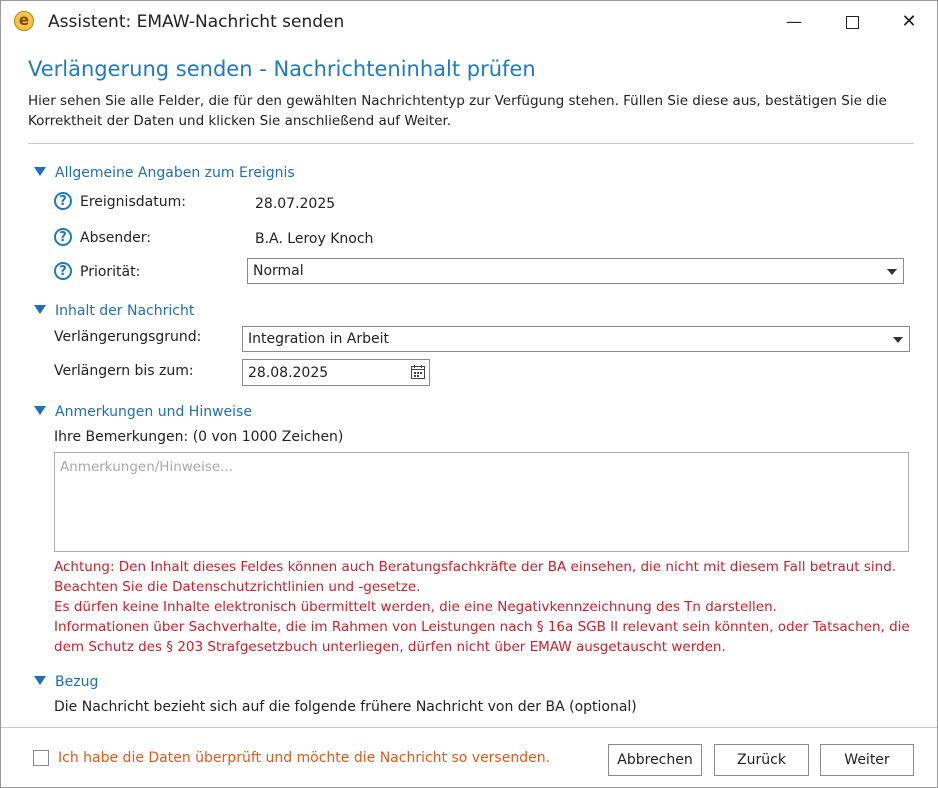 Image resolution: width=938 pixels, height=788 pixels. What do you see at coordinates (24, 21) in the screenshot?
I see `app-logo-icon: e` at bounding box center [24, 21].